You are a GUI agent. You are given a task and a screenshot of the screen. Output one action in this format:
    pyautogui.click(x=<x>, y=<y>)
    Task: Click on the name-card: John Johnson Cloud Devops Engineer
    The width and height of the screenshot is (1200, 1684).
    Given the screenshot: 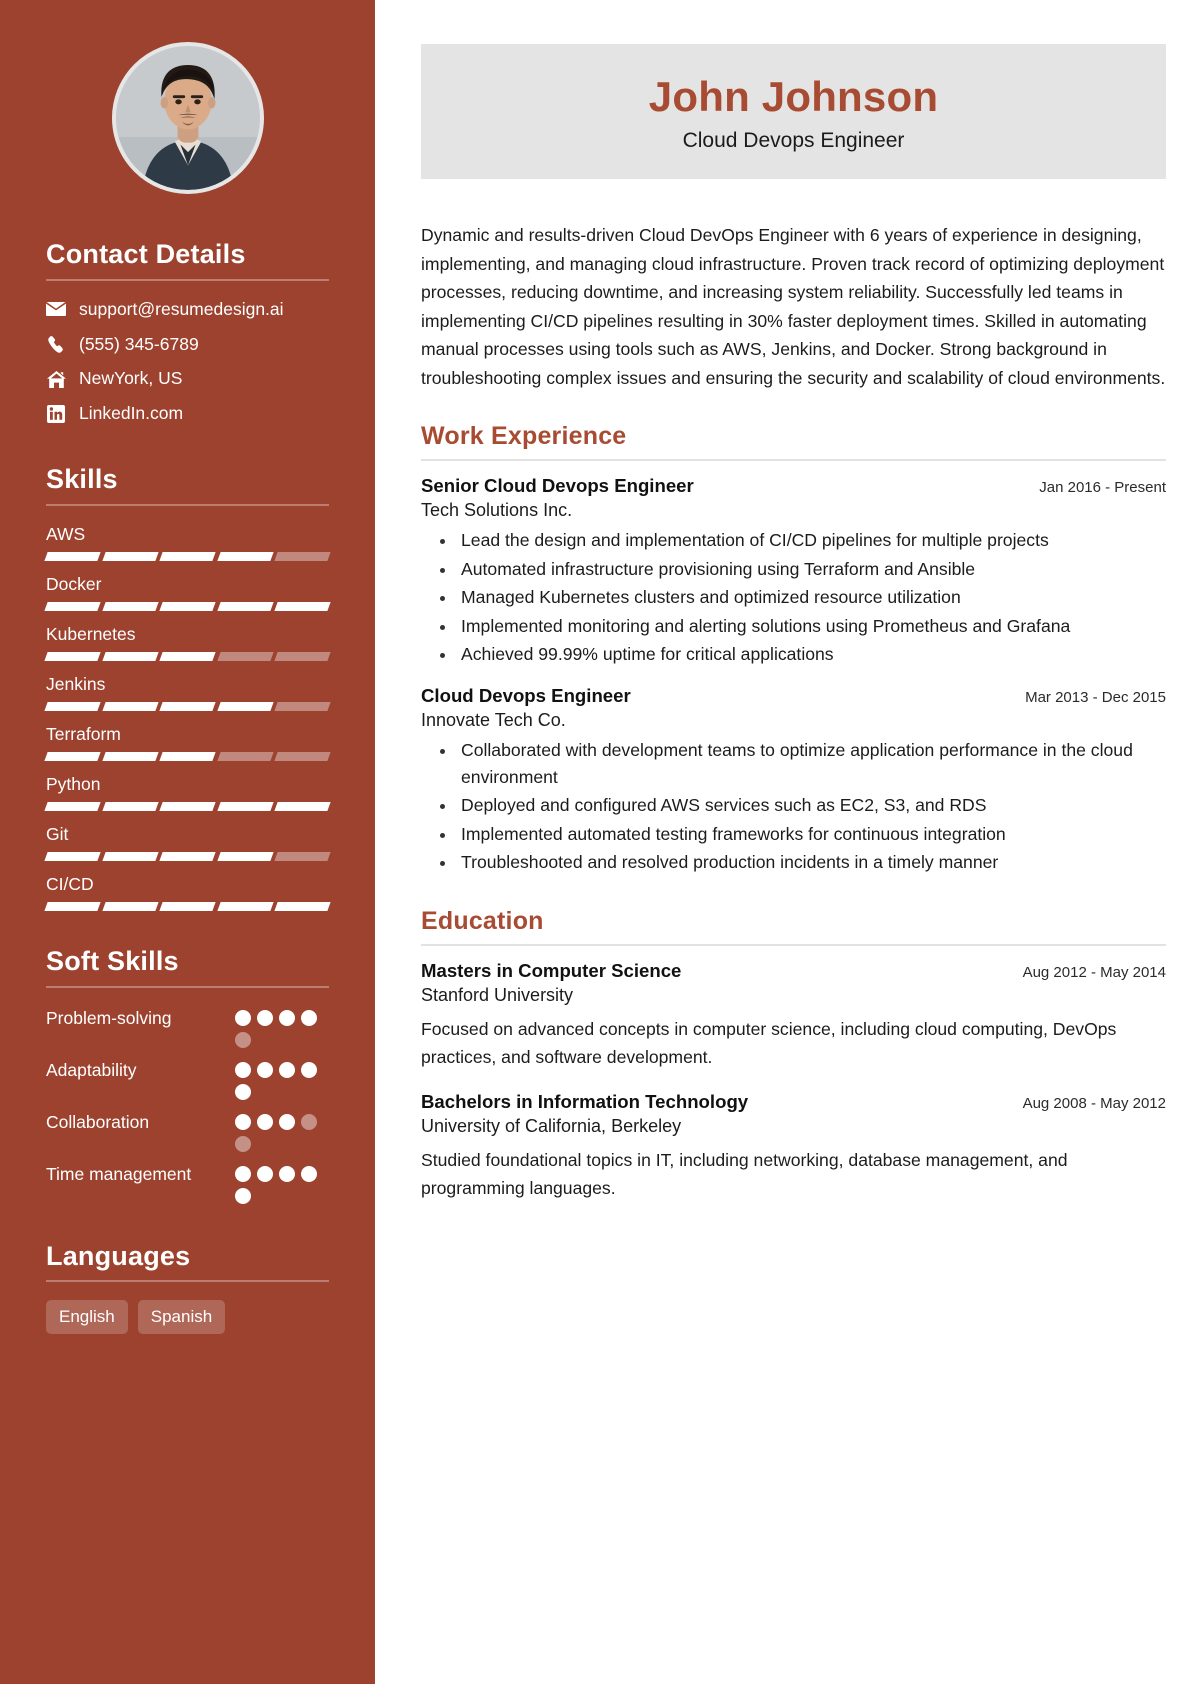 What is the action you would take?
    pyautogui.click(x=793, y=112)
    